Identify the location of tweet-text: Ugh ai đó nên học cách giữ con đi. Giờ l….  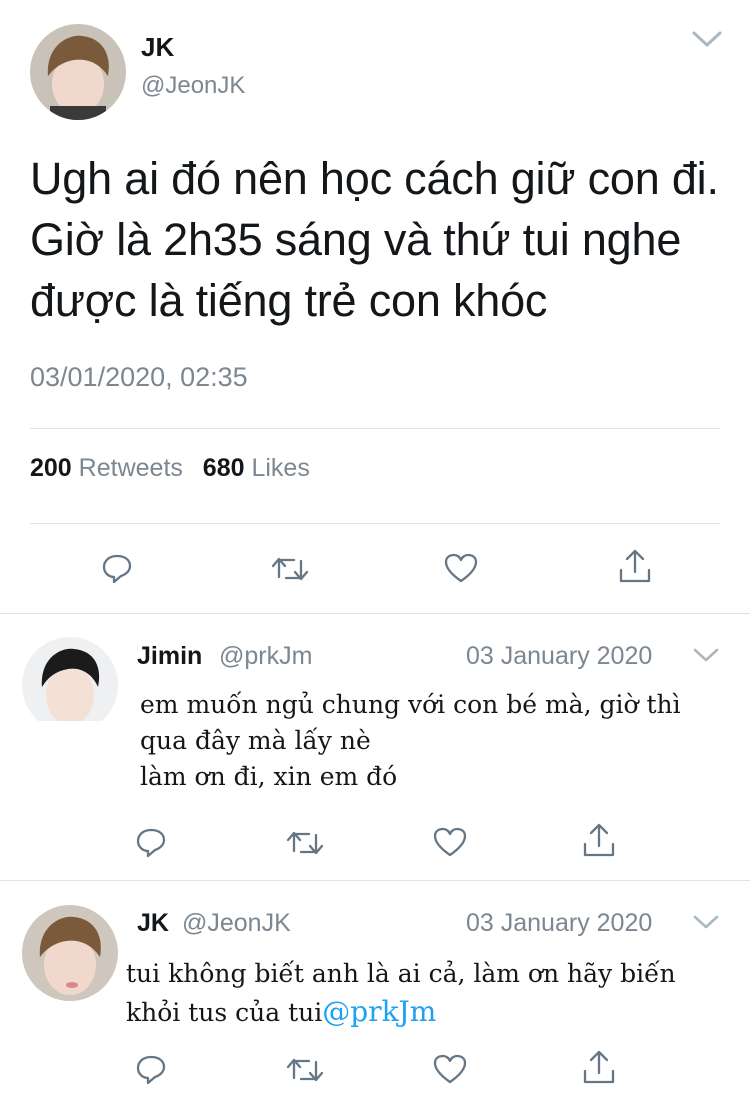
(374, 239).